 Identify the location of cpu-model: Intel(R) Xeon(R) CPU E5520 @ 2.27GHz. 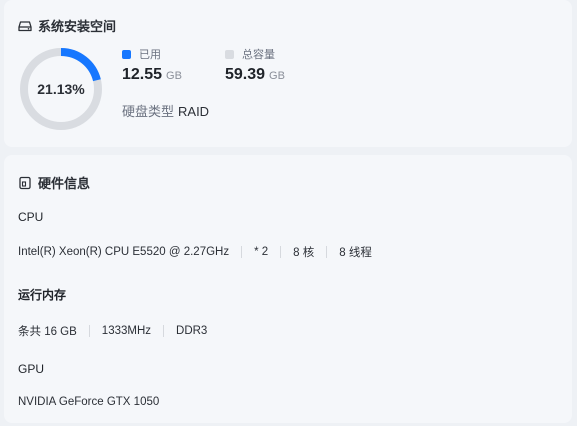
(124, 252).